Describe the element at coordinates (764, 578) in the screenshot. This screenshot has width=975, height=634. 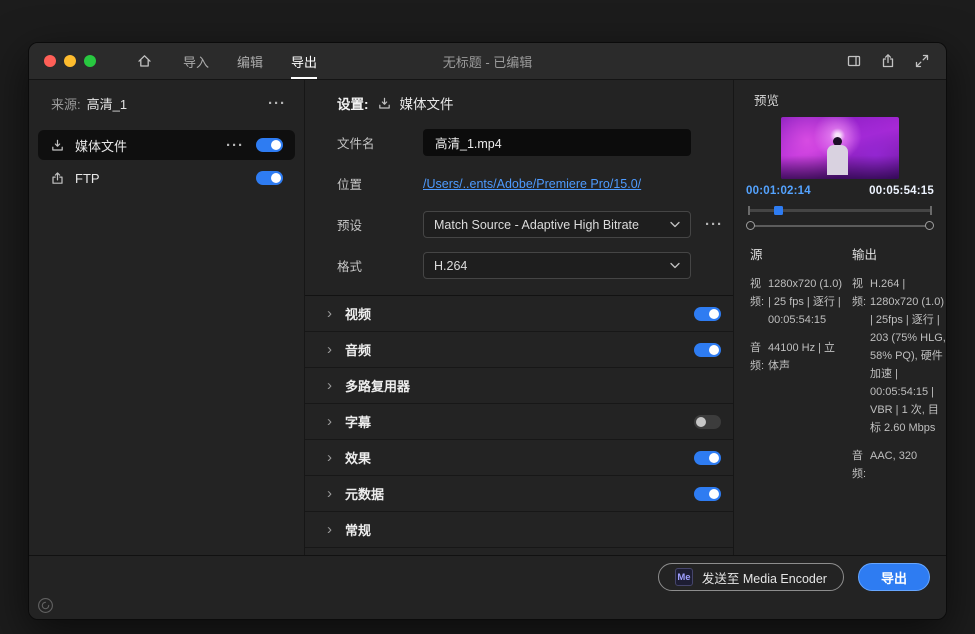
I see `send-button-label: 发送至 Media Encoder` at that location.